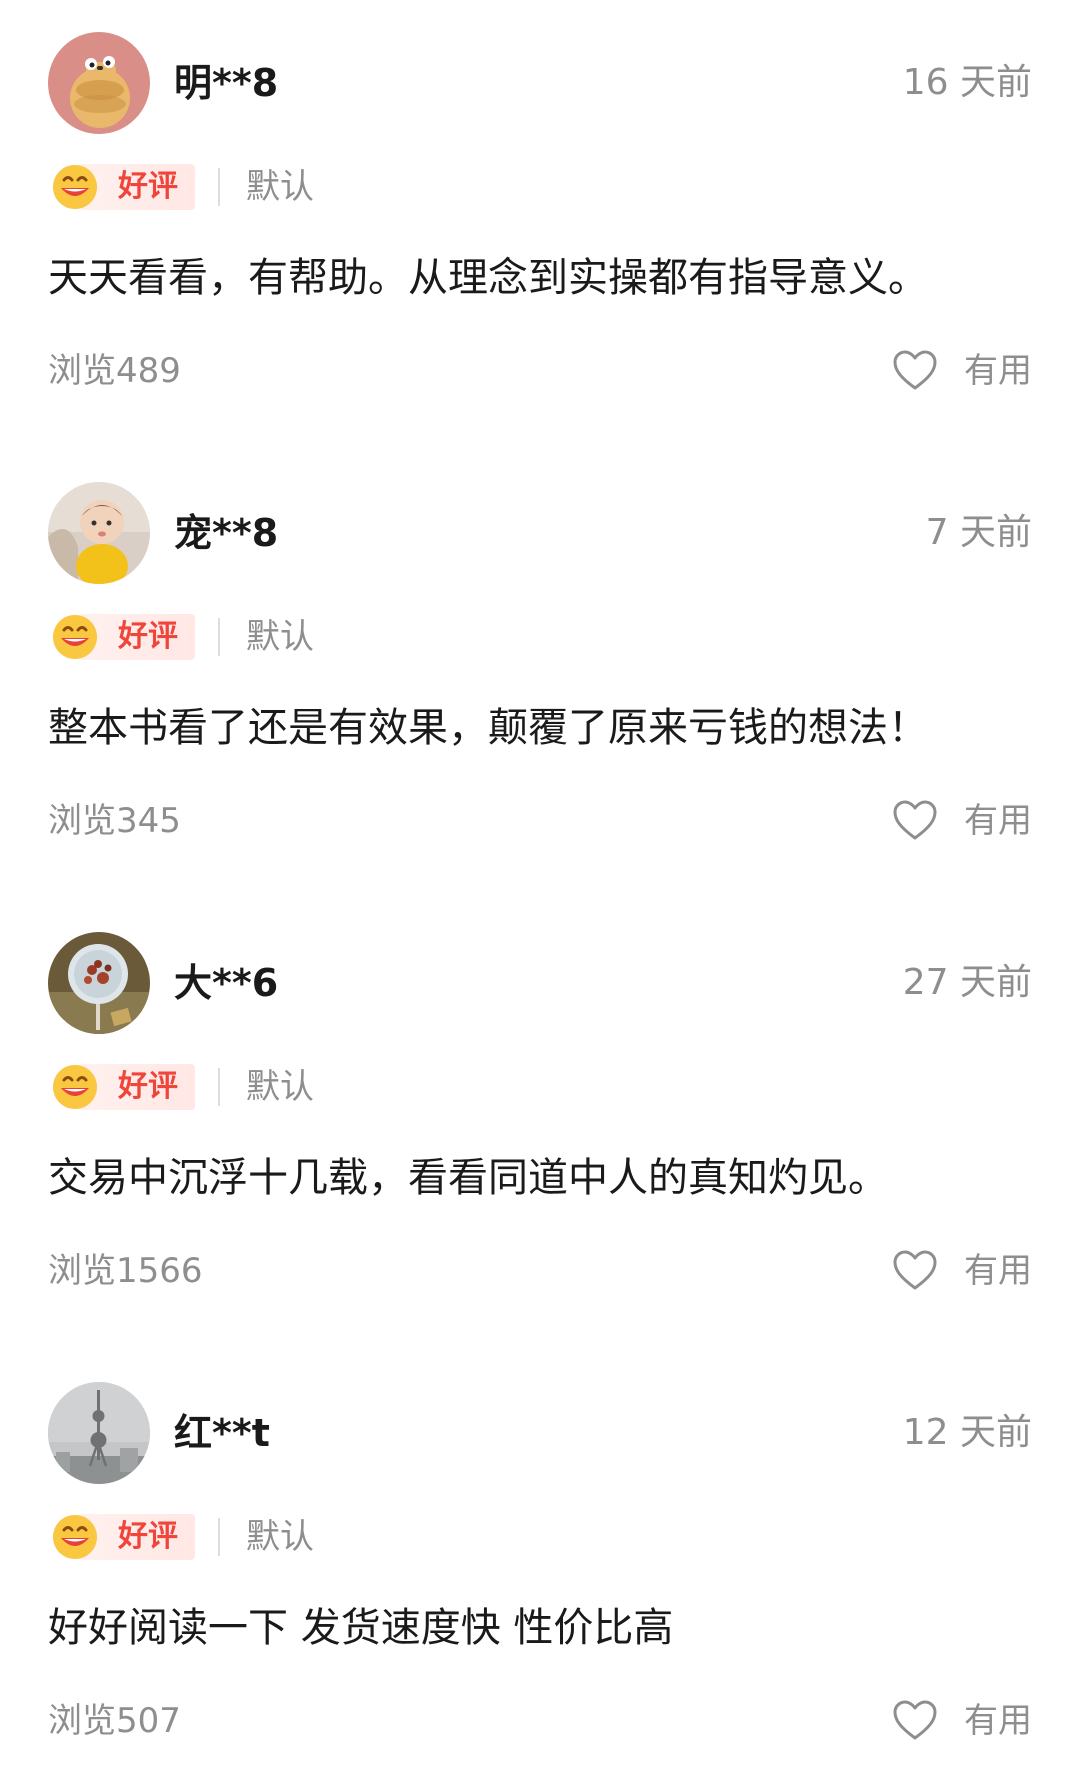 Image resolution: width=1080 pixels, height=1769 pixels. I want to click on review-footer: 浏览489 有用, so click(540, 372).